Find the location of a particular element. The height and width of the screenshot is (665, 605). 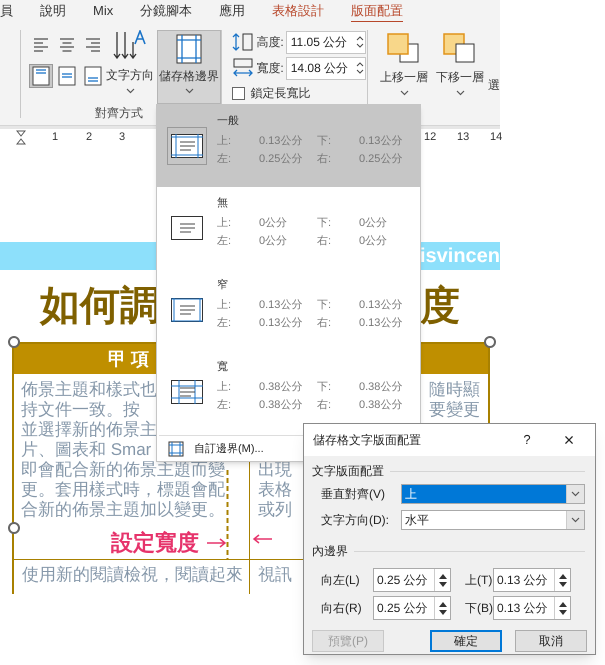

size-field: 14.08 公分 is located at coordinates (326, 68).